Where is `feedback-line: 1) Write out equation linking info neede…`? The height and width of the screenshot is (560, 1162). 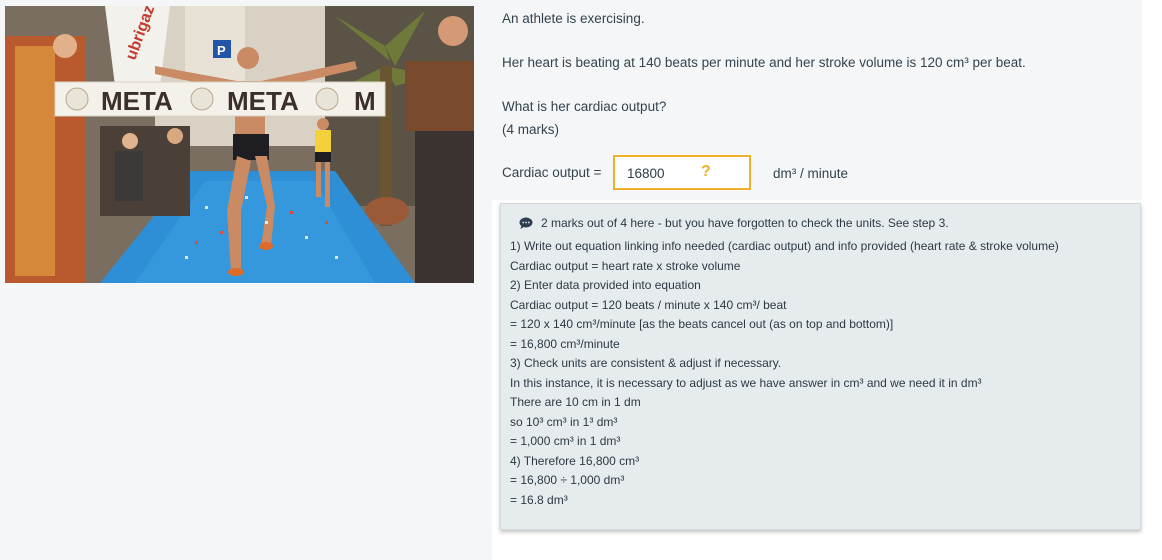
feedback-line: 1) Write out equation linking info neede… is located at coordinates (784, 246).